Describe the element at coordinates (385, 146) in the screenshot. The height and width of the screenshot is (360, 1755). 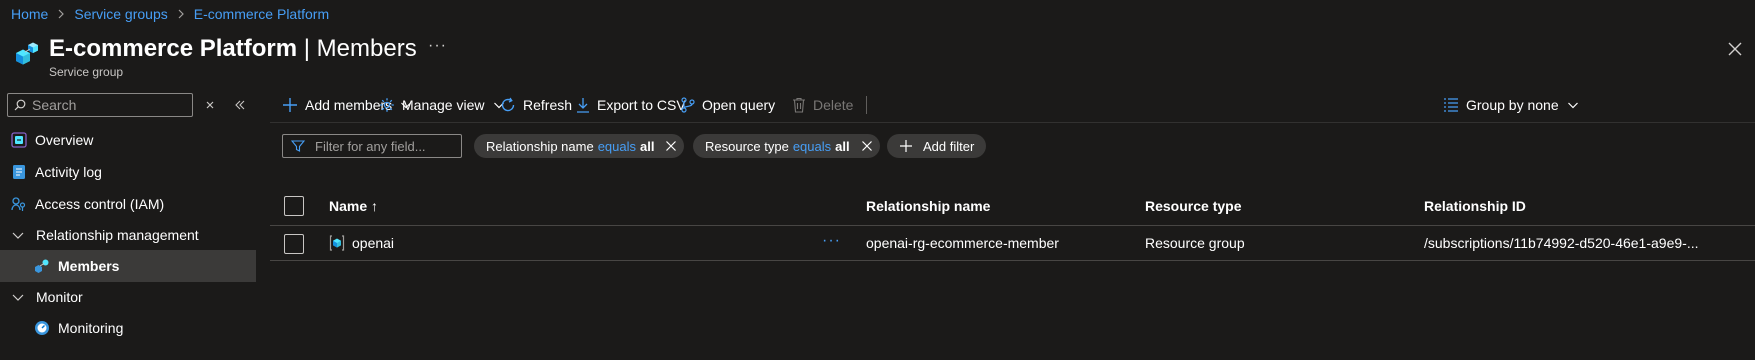
I see `filter-input` at that location.